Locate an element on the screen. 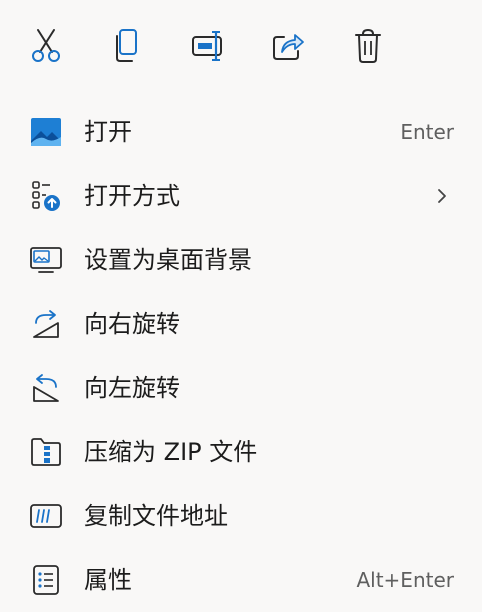 This screenshot has height=612, width=482. menu-item-label: 打开 is located at coordinates (108, 132).